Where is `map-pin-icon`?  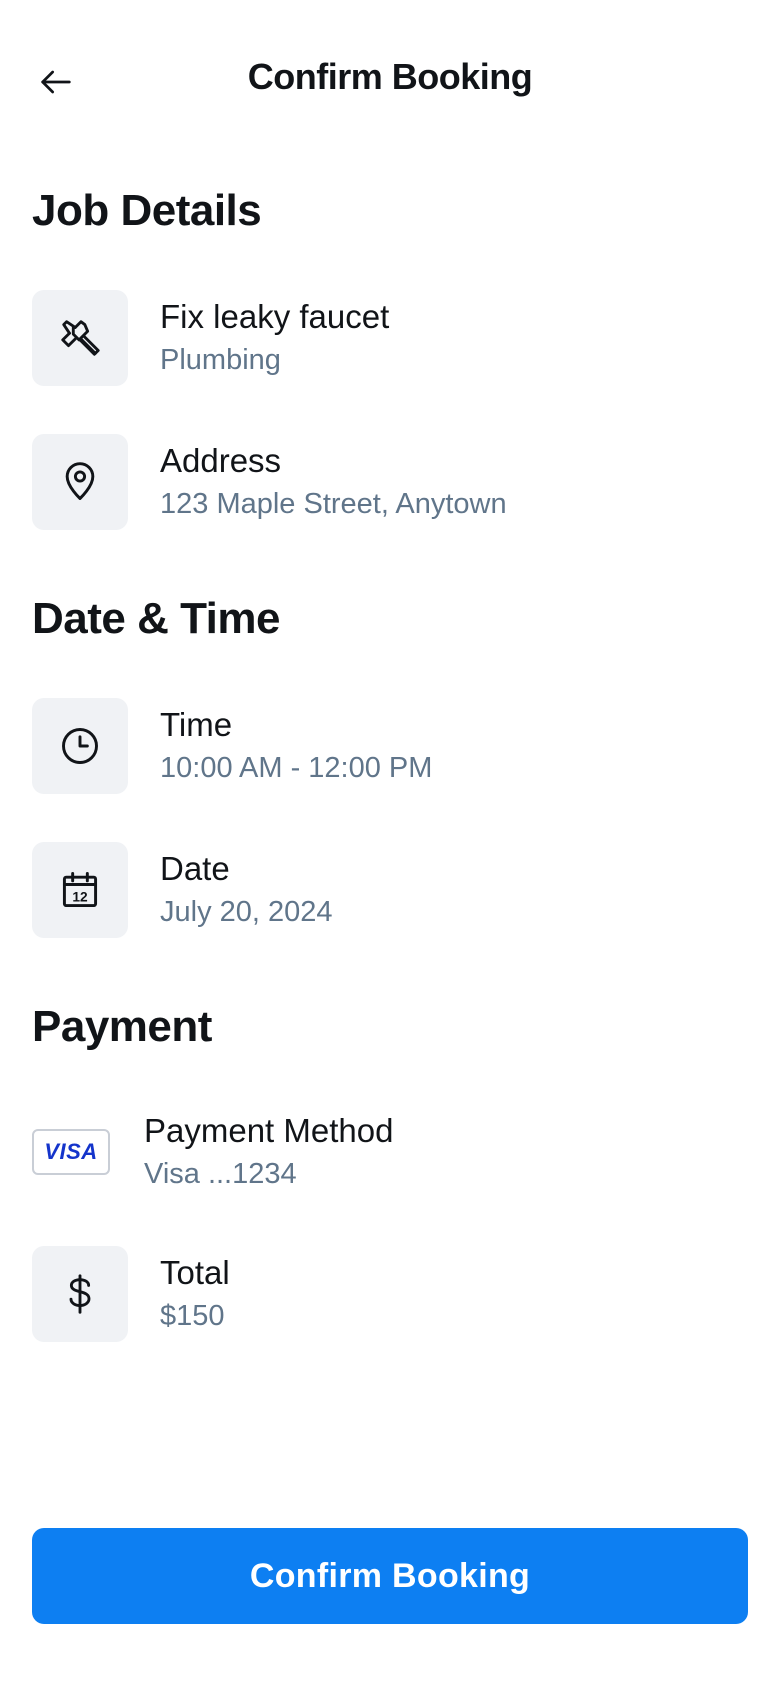 map-pin-icon is located at coordinates (80, 481).